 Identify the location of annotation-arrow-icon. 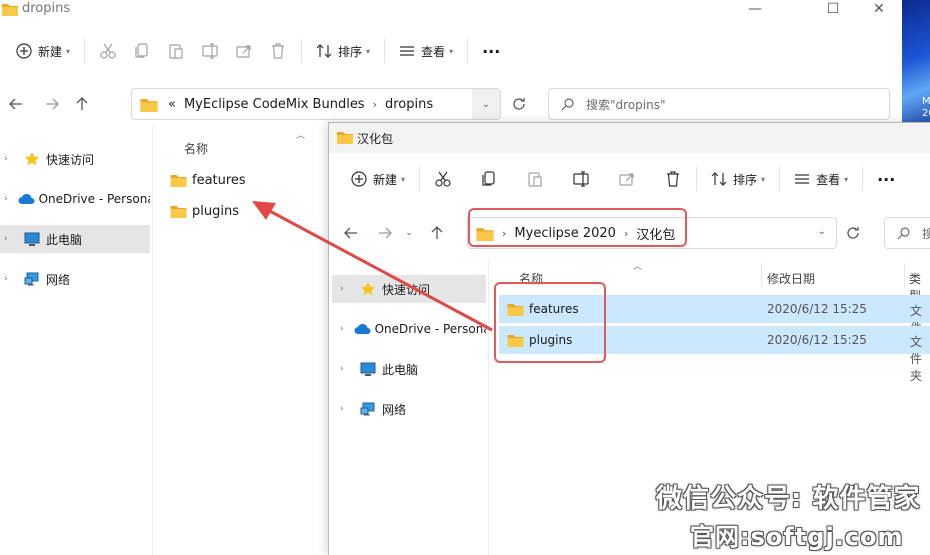
(372, 266).